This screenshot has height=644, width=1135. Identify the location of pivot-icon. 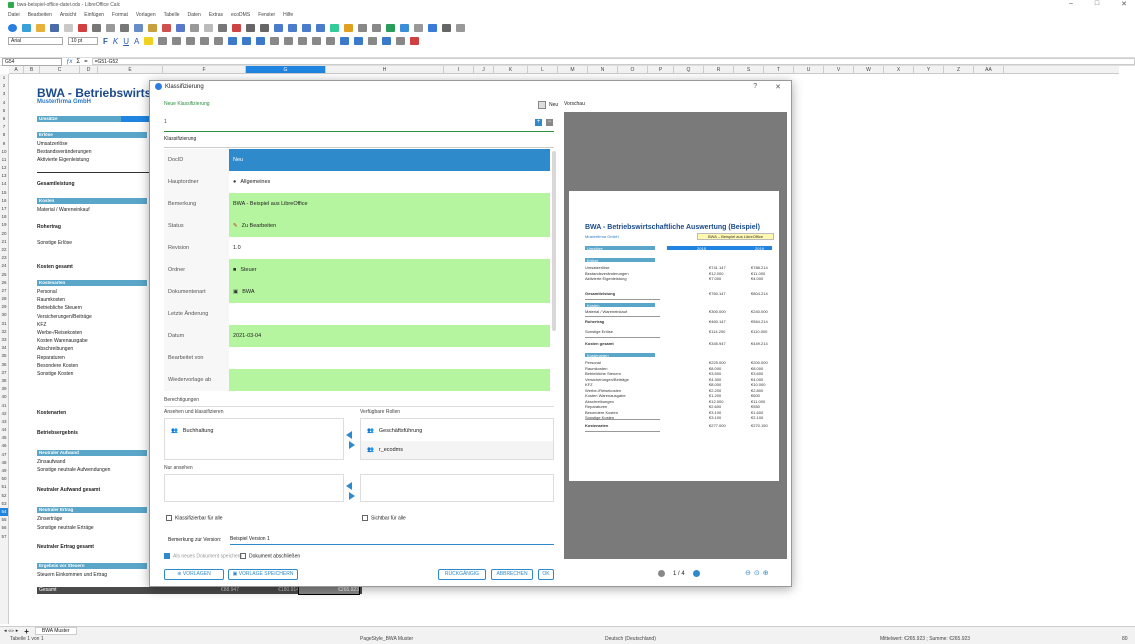
(362, 28).